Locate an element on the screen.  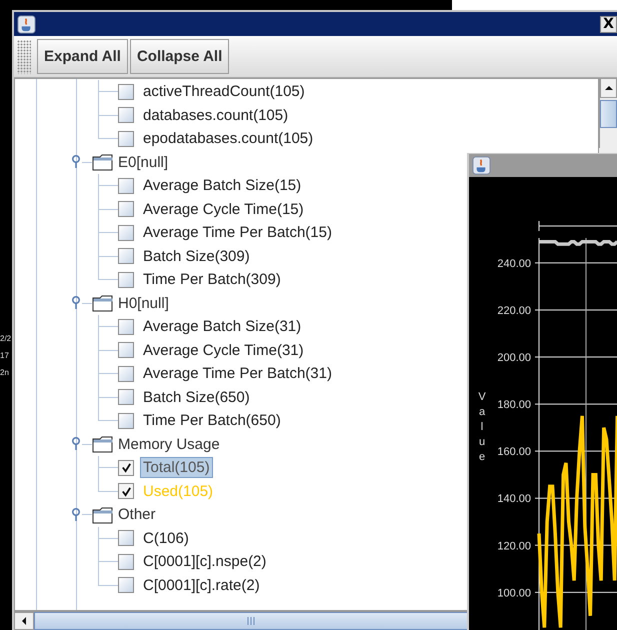
axis-title: Value is located at coordinates (482, 427).